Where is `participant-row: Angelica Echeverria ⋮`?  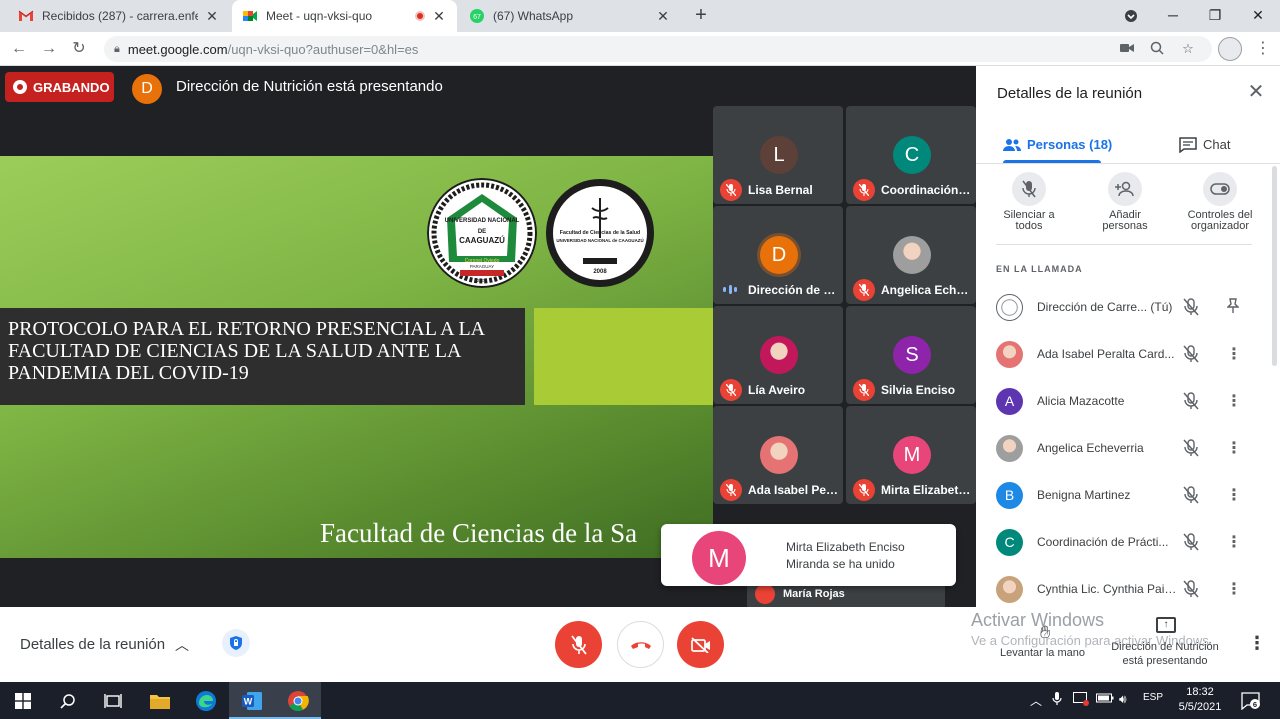 participant-row: Angelica Echeverria ⋮ is located at coordinates (1123, 449).